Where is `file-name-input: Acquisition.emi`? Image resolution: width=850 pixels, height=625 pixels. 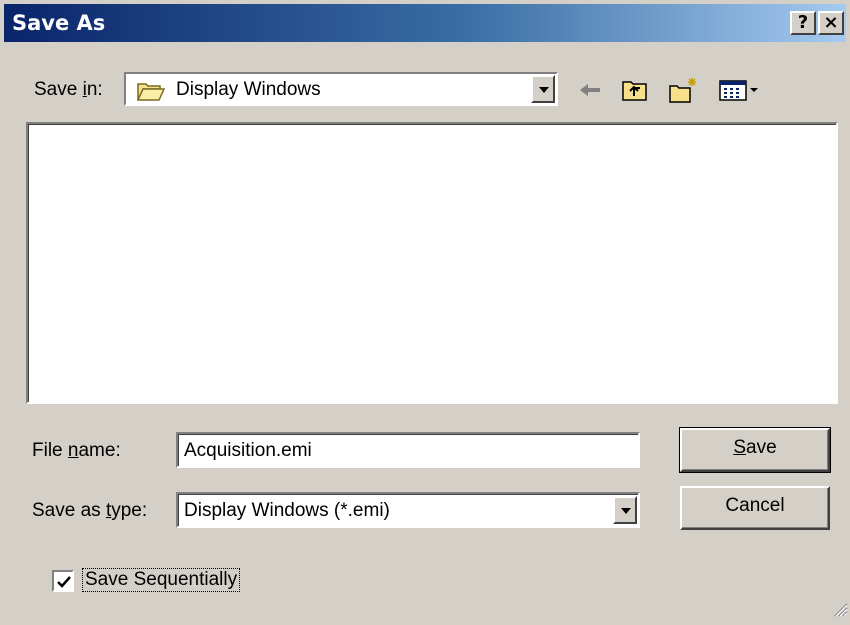 file-name-input: Acquisition.emi is located at coordinates (408, 450).